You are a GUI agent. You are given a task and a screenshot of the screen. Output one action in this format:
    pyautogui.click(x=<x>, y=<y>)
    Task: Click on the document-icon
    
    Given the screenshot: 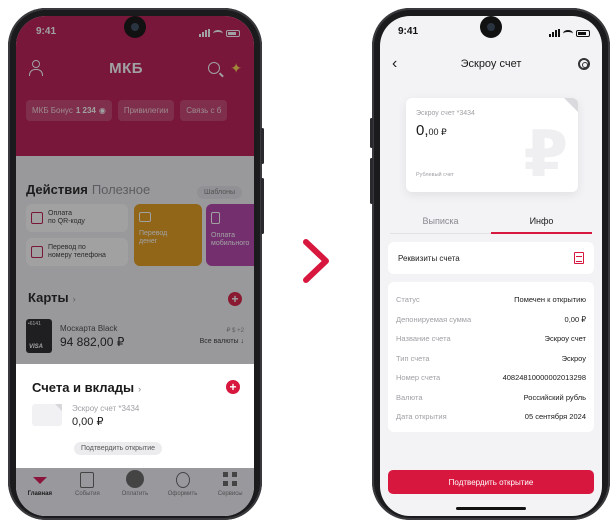 What is the action you would take?
    pyautogui.click(x=579, y=258)
    